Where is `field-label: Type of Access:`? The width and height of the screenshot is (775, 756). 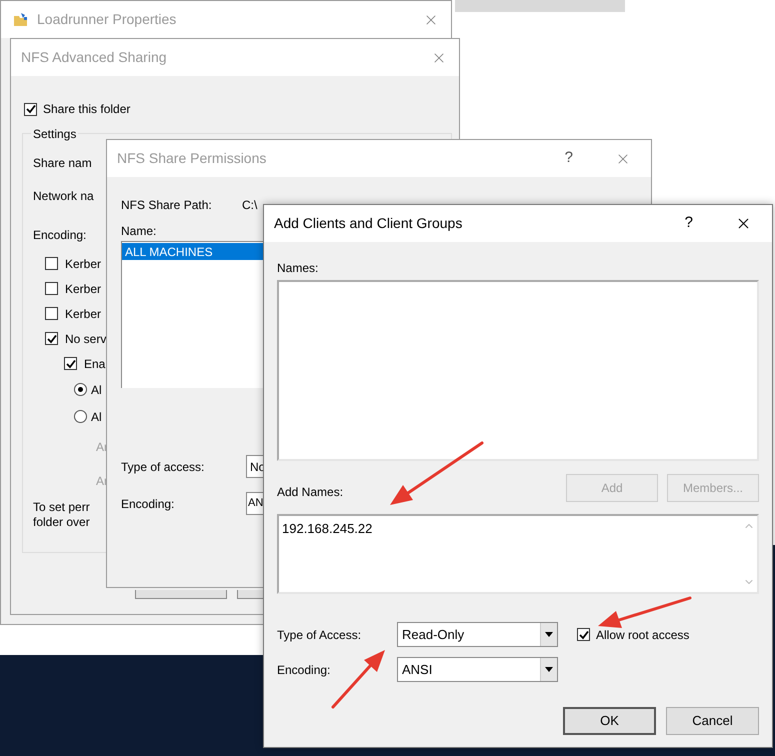
field-label: Type of Access: is located at coordinates (319, 635).